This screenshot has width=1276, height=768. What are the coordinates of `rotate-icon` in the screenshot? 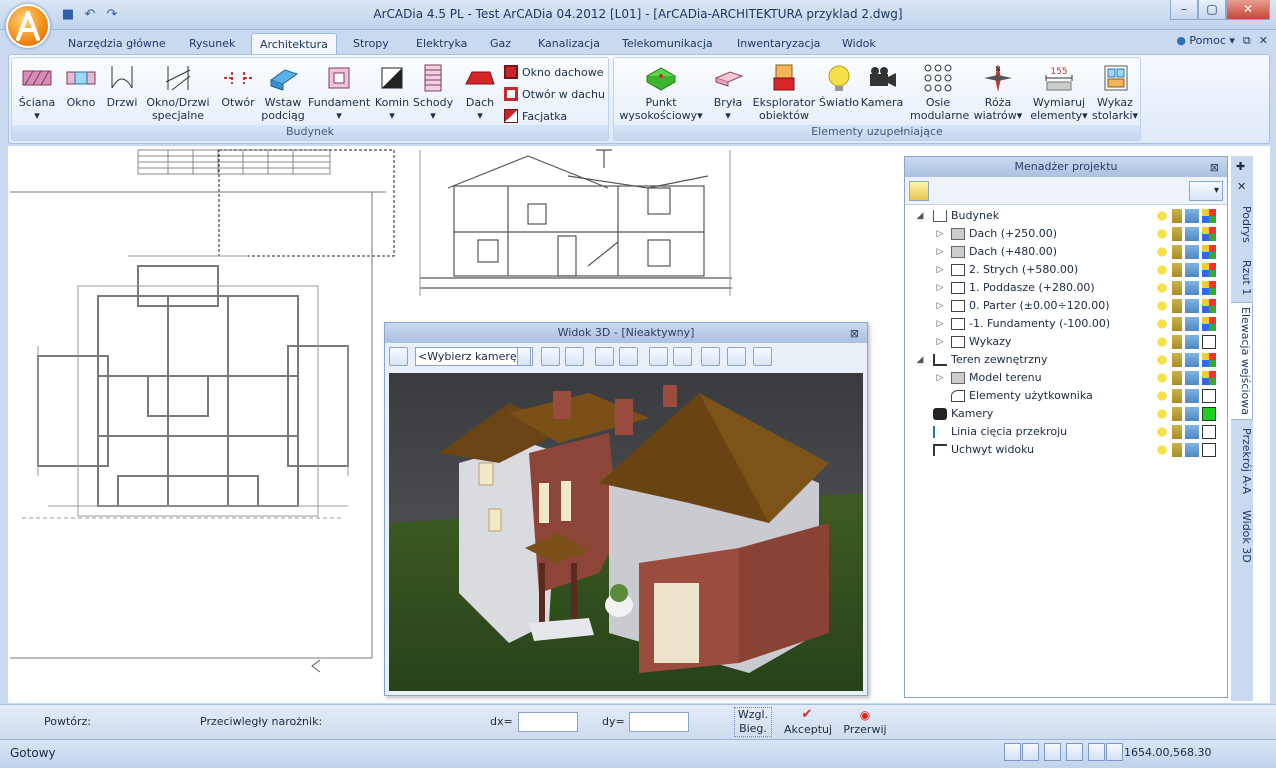 It's located at (658, 356).